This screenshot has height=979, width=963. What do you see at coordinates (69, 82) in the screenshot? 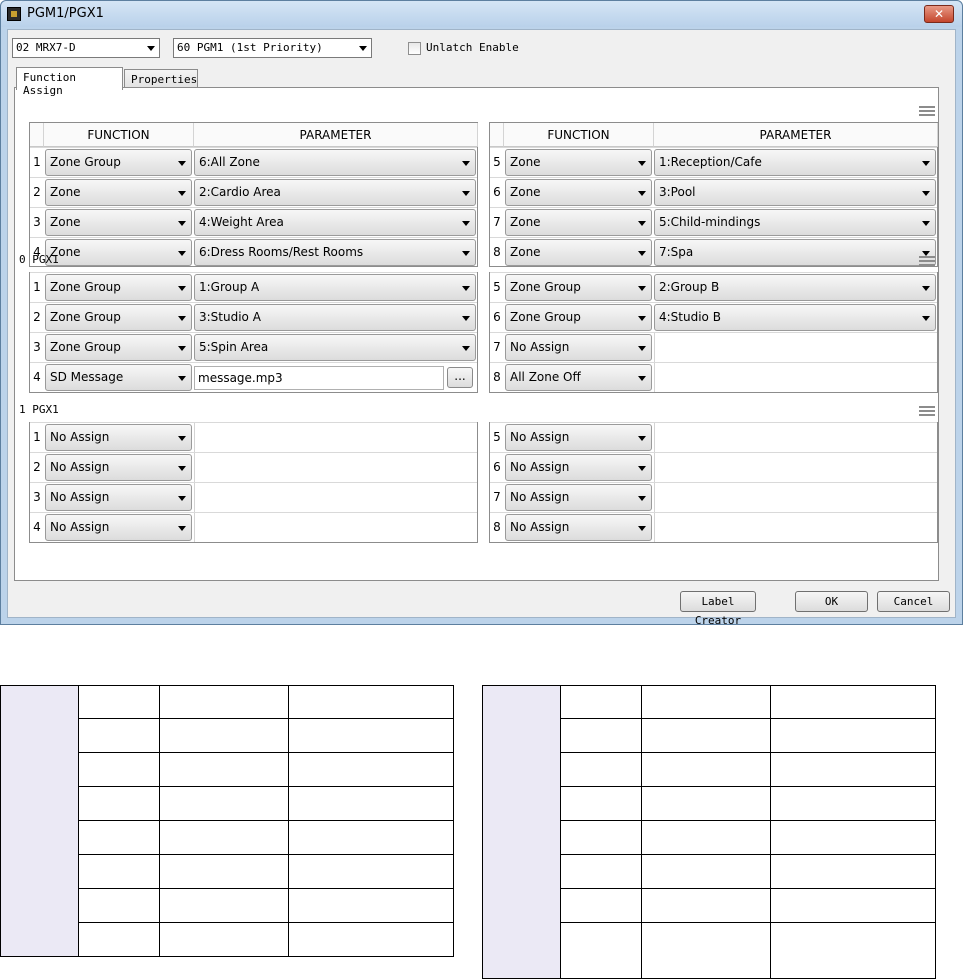
I see `tab-function-assign: Function Assign` at bounding box center [69, 82].